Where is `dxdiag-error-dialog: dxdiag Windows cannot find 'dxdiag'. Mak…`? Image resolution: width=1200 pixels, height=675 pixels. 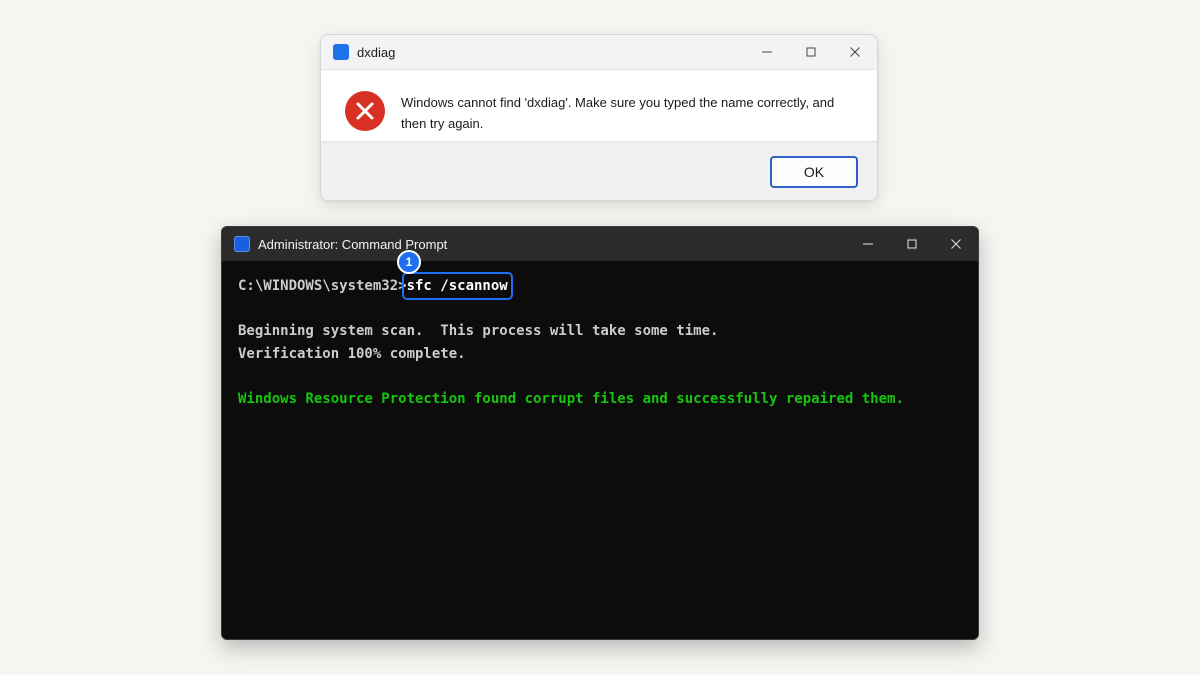
dxdiag-error-dialog: dxdiag Windows cannot find 'dxdiag'. Mak… is located at coordinates (599, 117).